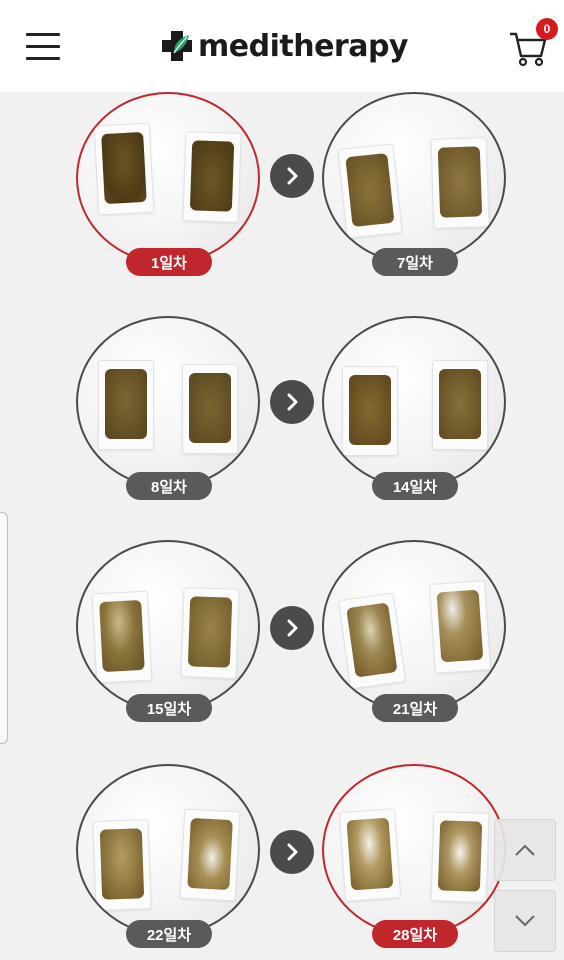 This screenshot has width=564, height=960. What do you see at coordinates (415, 708) in the screenshot?
I see `day-badge-after: 21일차` at bounding box center [415, 708].